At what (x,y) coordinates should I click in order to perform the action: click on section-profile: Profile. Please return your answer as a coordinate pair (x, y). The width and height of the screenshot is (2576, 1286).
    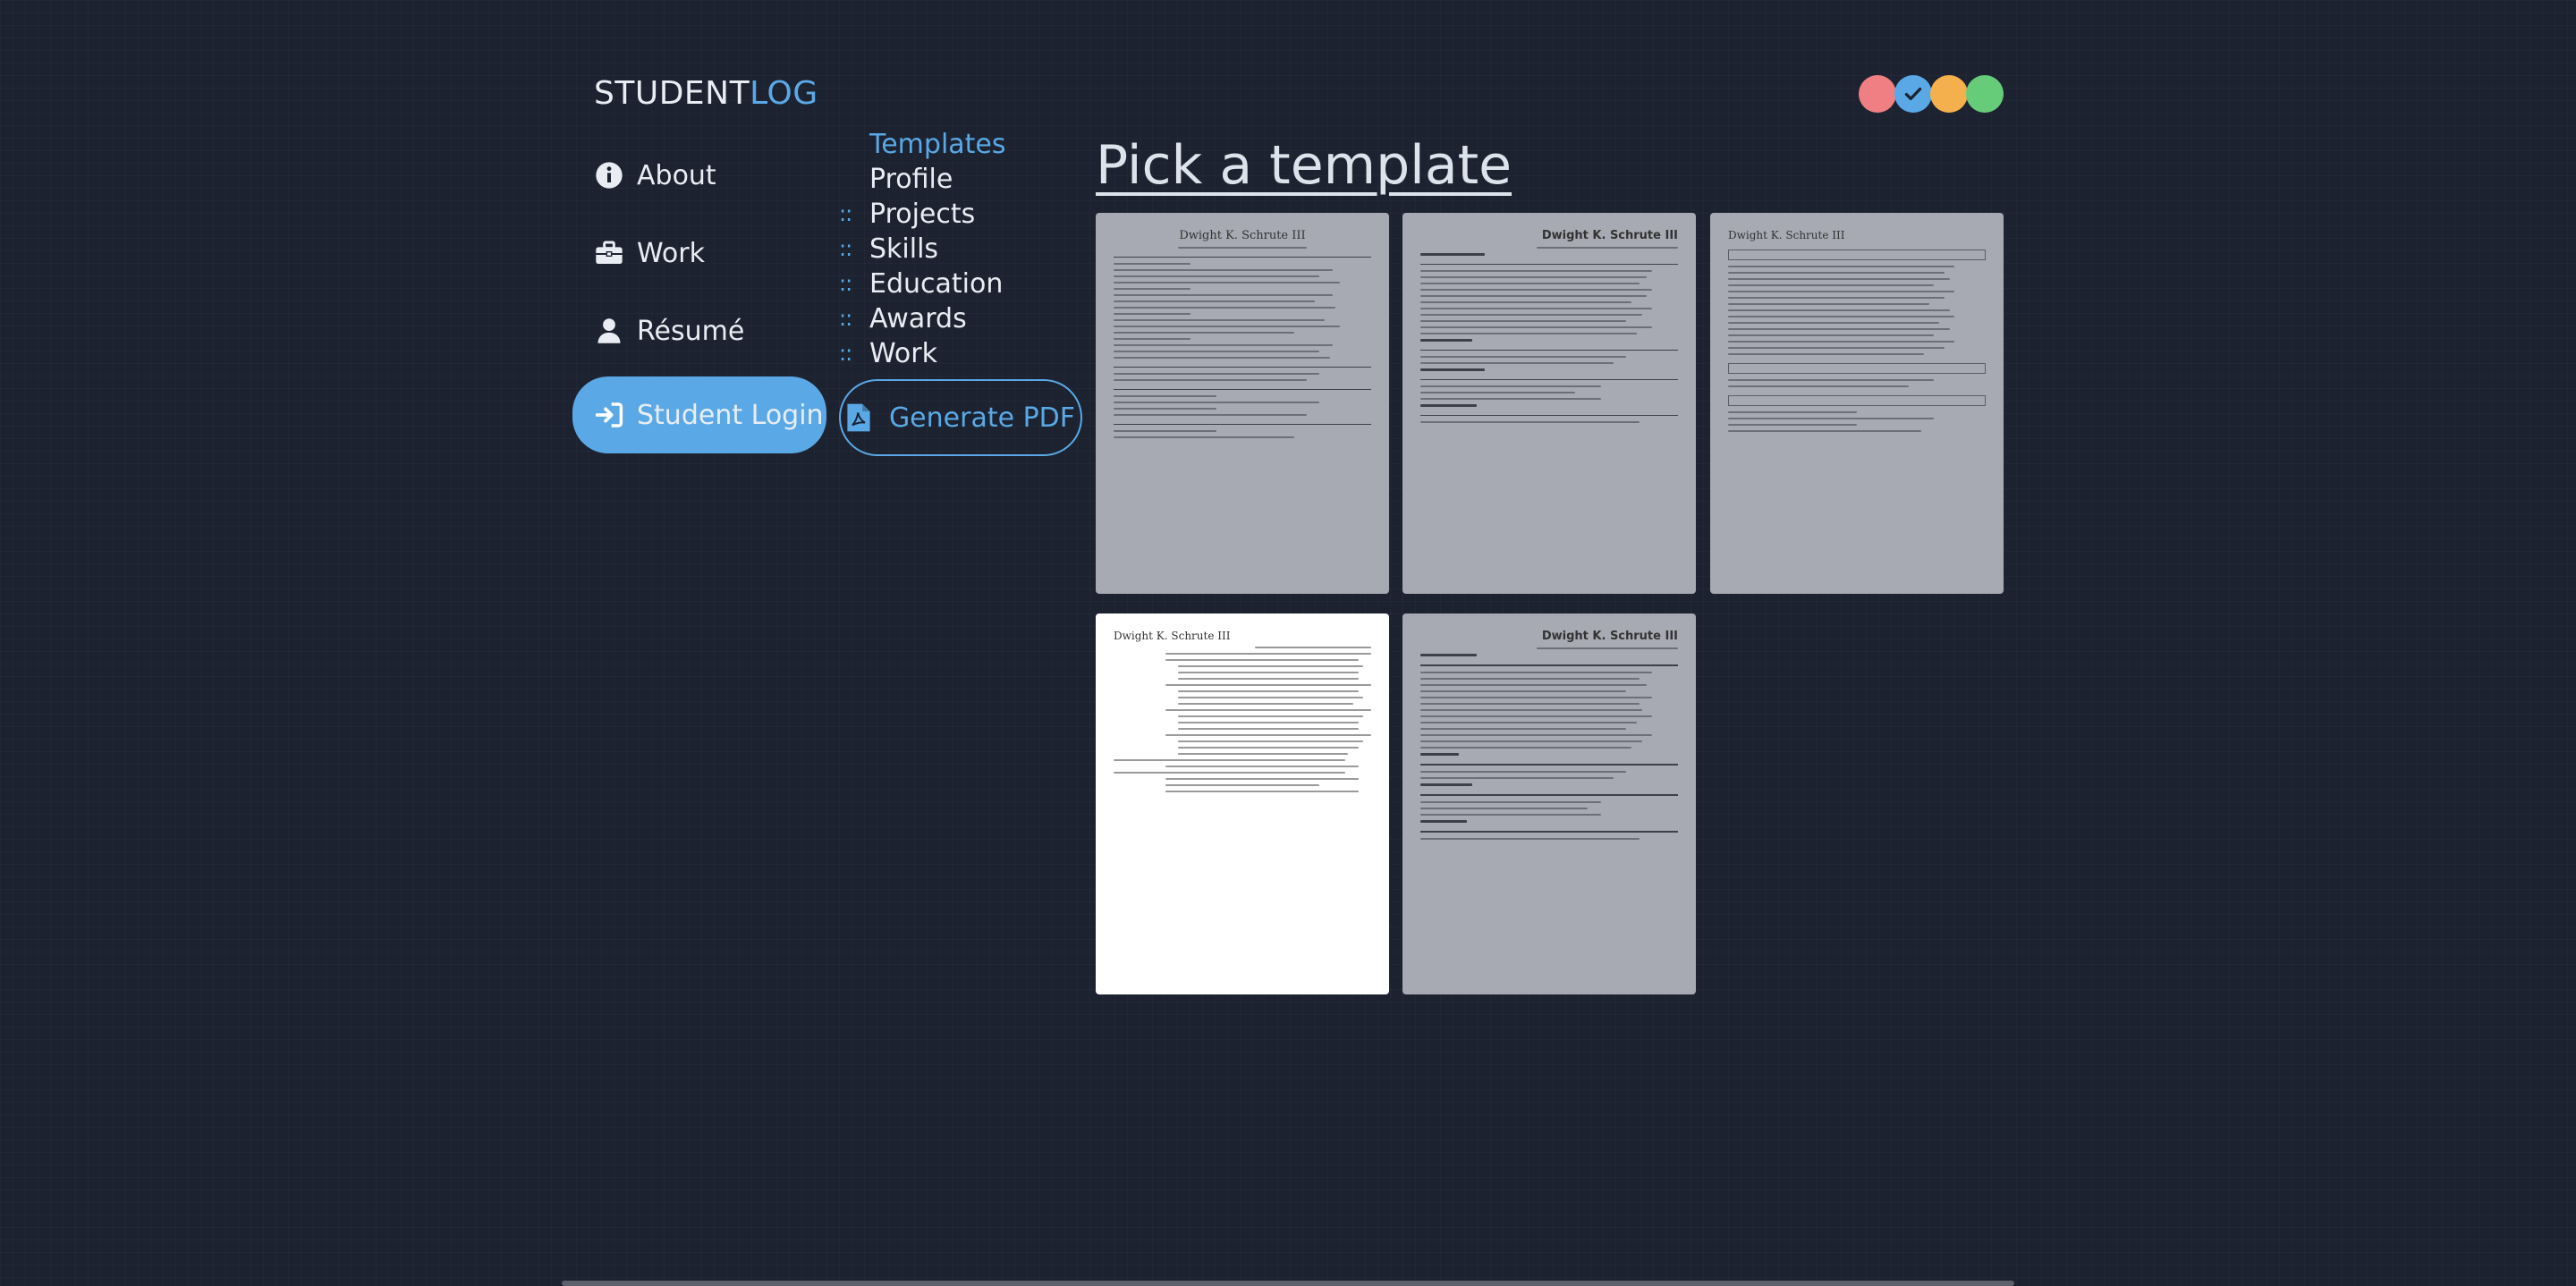
    Looking at the image, I should click on (922, 179).